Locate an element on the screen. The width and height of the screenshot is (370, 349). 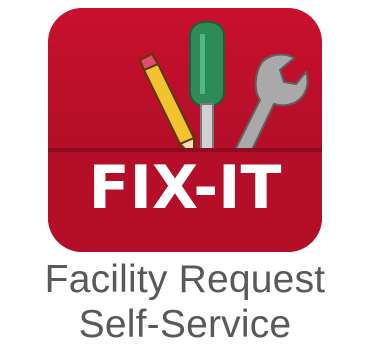
fix-it-logo-text: FIX-IT is located at coordinates (185, 188).